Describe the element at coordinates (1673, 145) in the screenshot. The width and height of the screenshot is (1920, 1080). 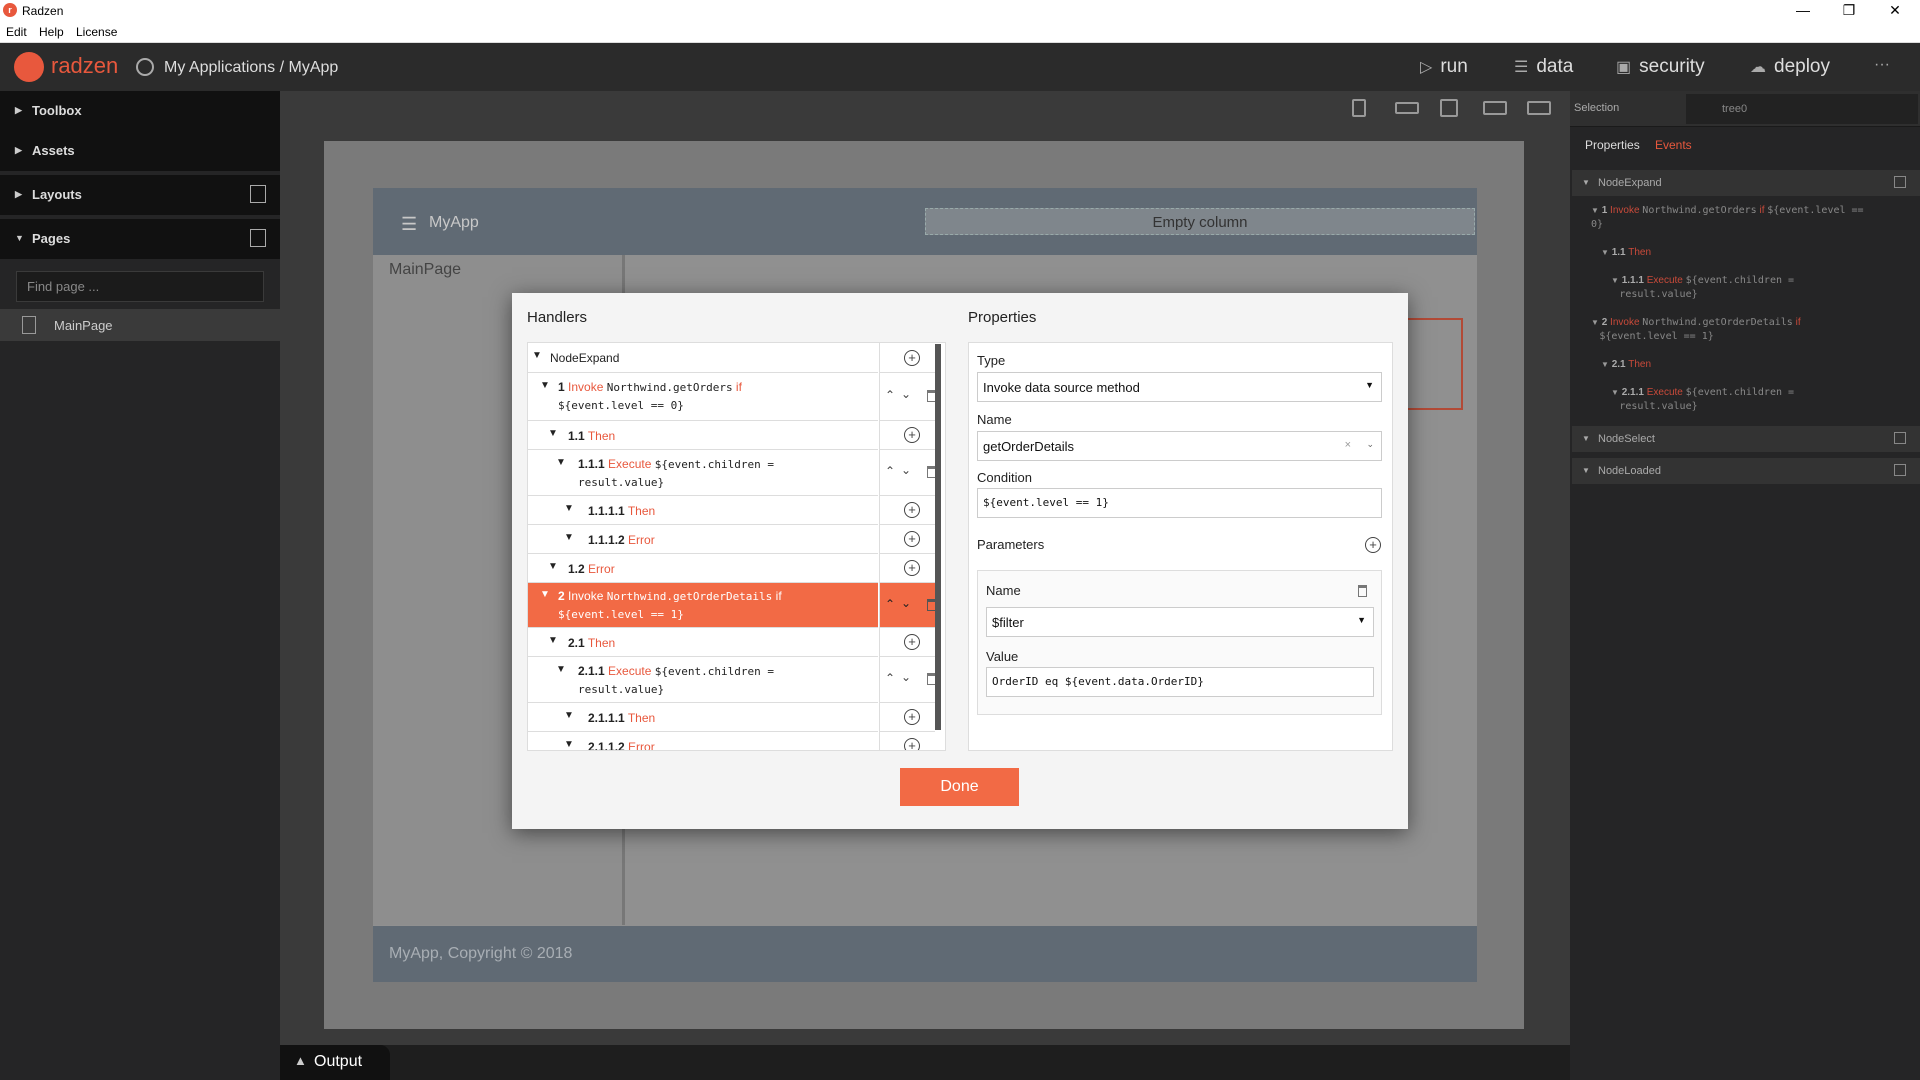
I see `tab-events: Events` at that location.